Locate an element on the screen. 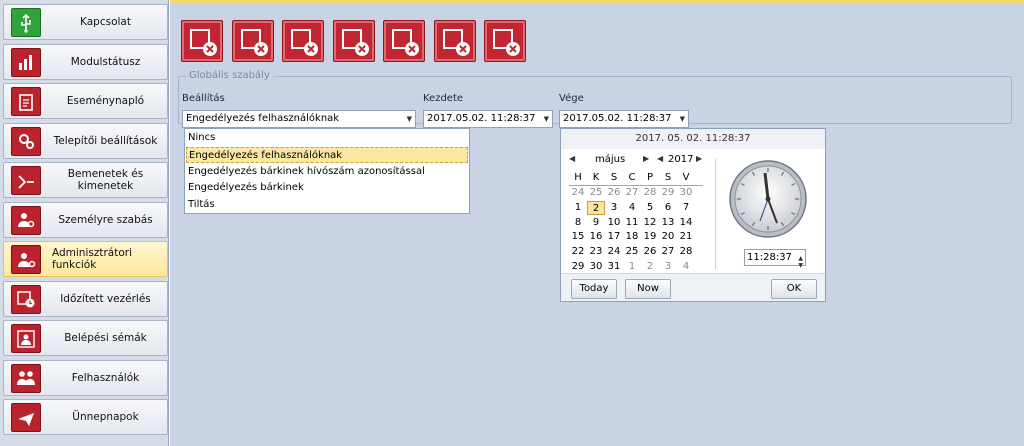  calendar-day: 9 is located at coordinates (596, 223).